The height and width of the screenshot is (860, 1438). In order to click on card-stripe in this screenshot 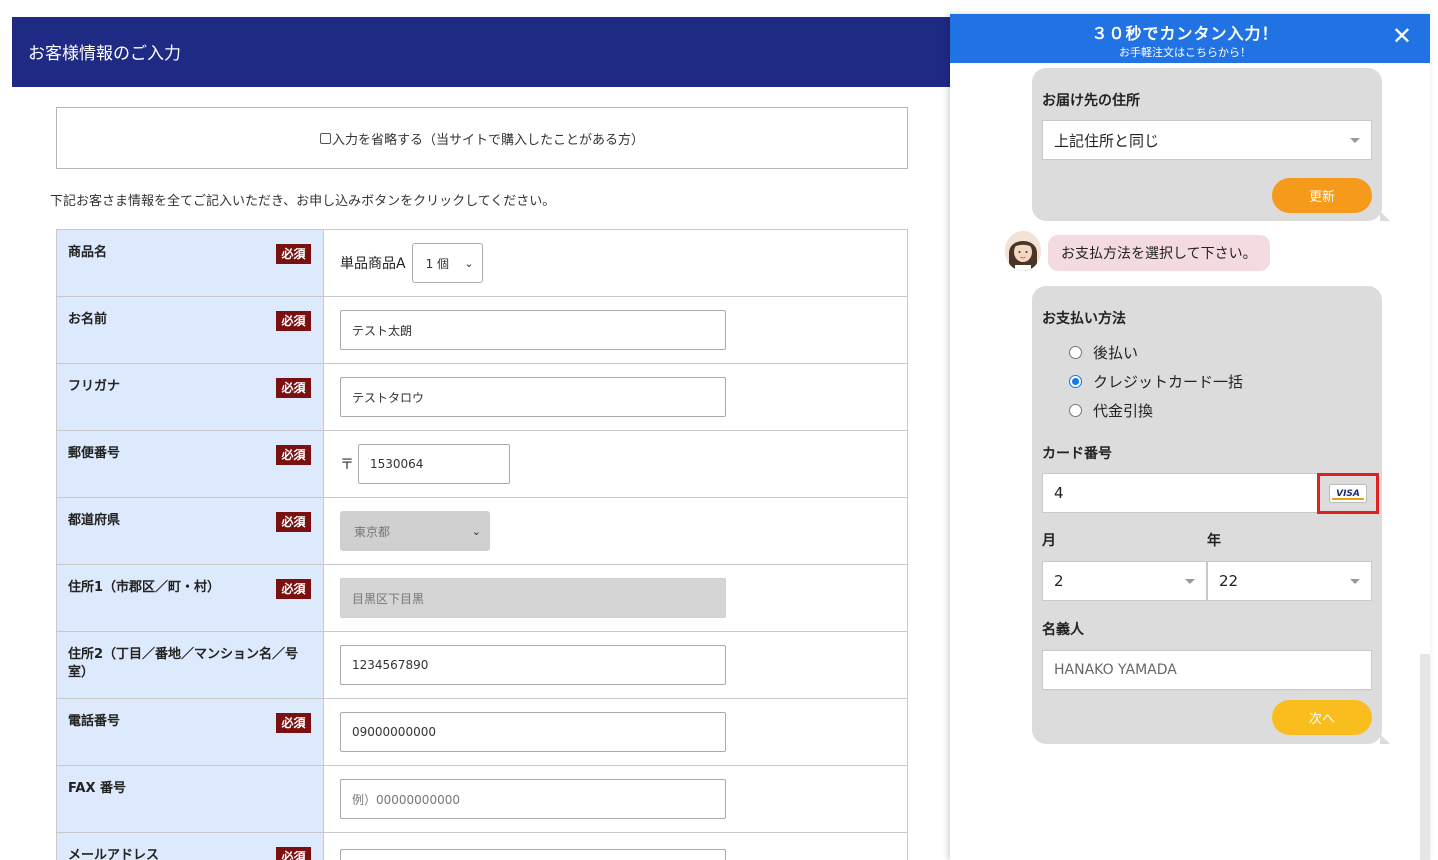, I will do `click(1348, 499)`.